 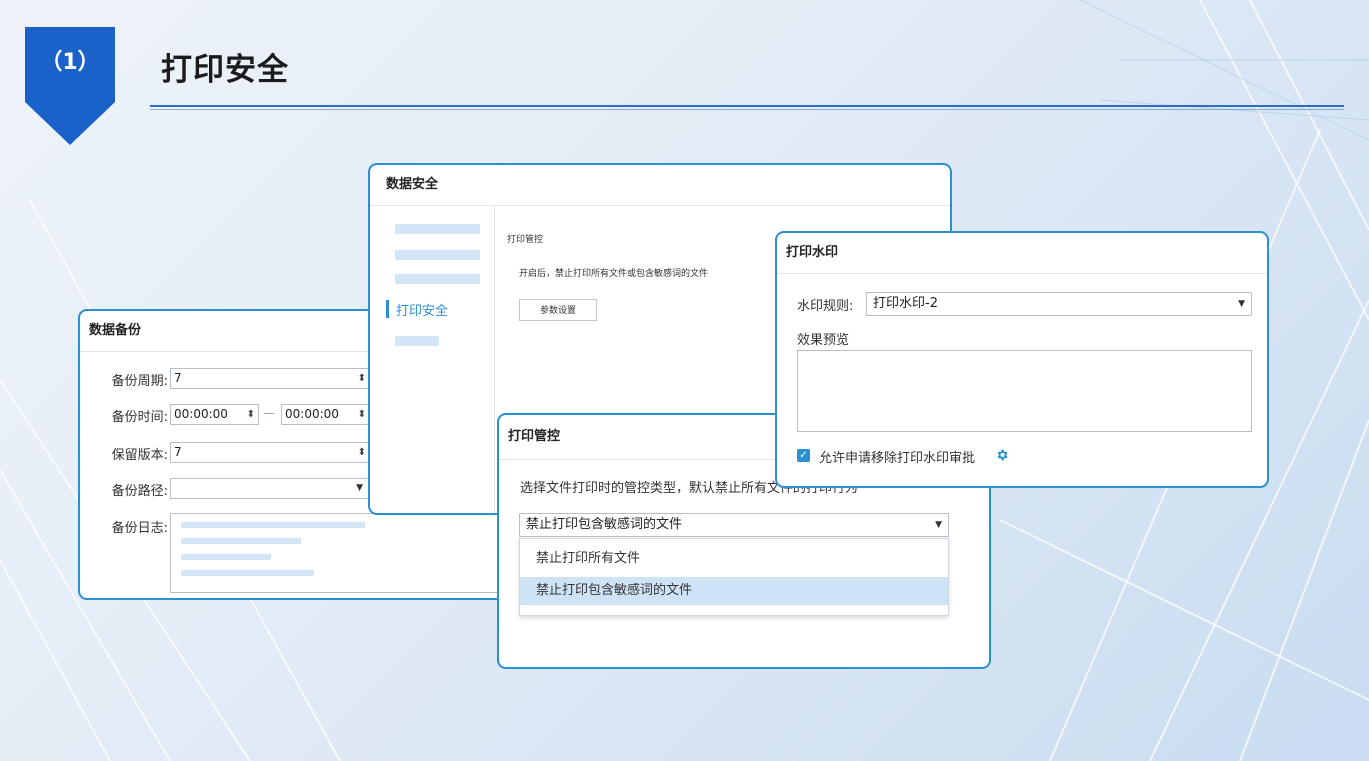 I want to click on keep-versions-label: 保留版本:, so click(x=139, y=455).